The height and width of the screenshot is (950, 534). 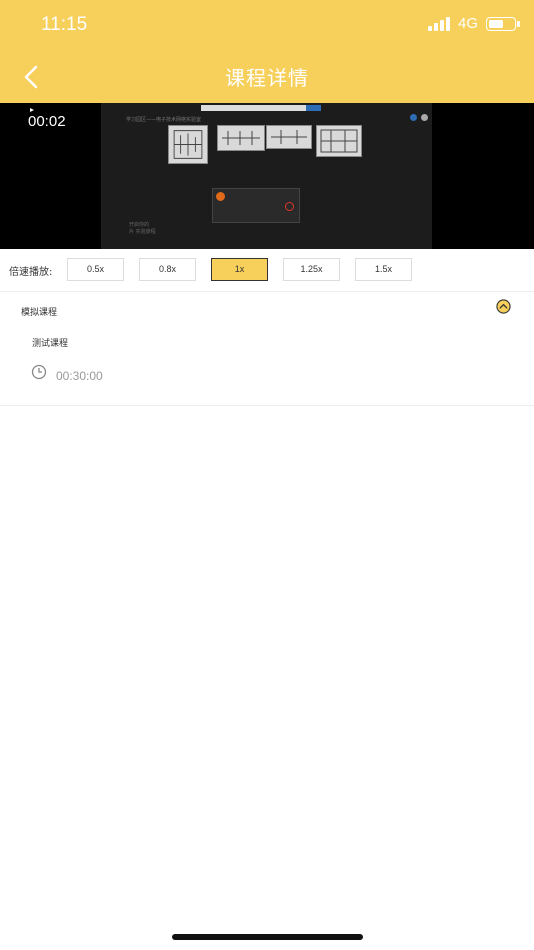 What do you see at coordinates (31, 272) in the screenshot?
I see `speed-label: 倍速播放:` at bounding box center [31, 272].